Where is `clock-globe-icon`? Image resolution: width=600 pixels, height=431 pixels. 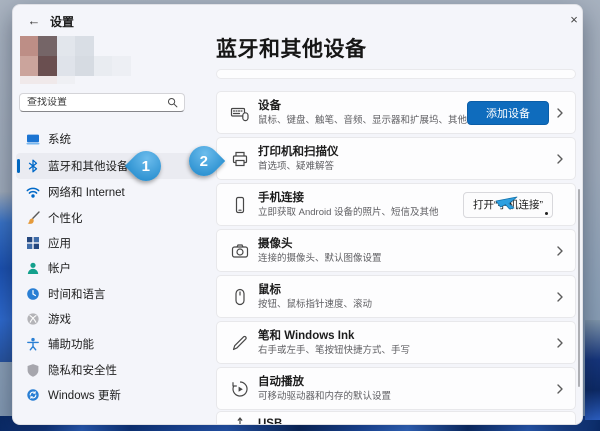
clock-globe-icon is located at coordinates (33, 294).